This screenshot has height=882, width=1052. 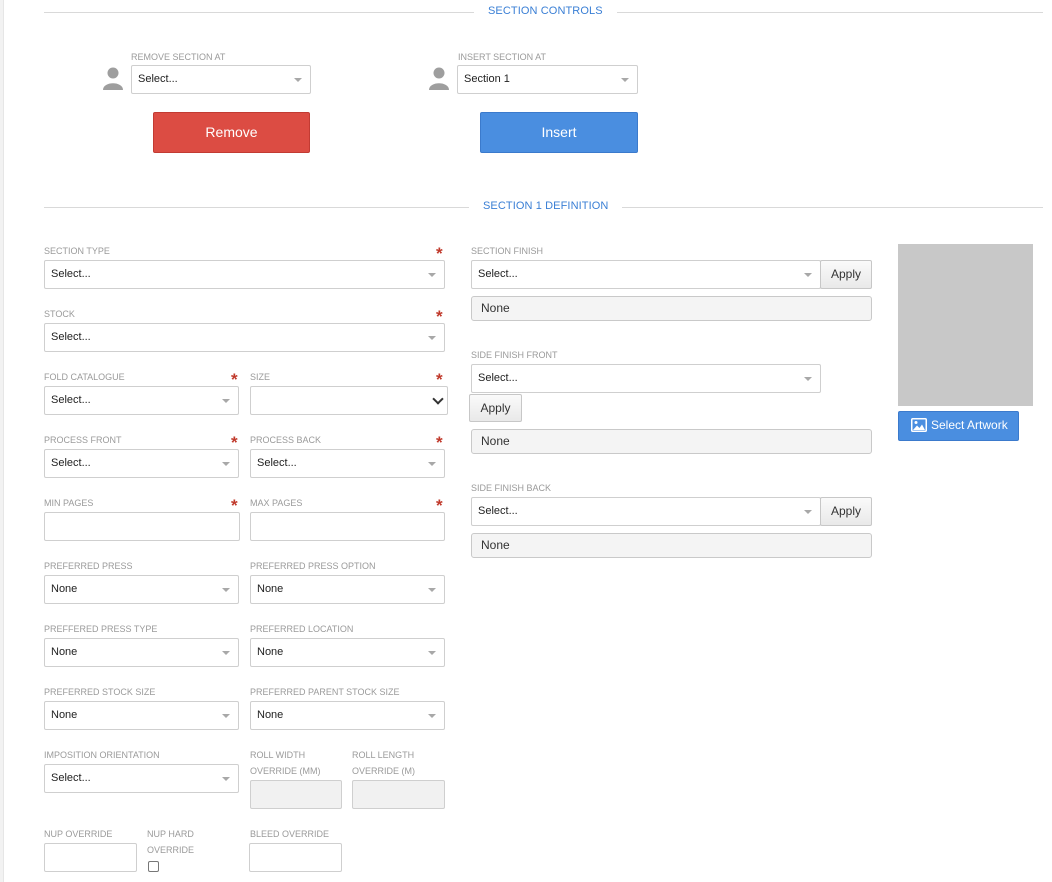 What do you see at coordinates (270, 715) in the screenshot?
I see `preferred-parent-stock-size-value: None` at bounding box center [270, 715].